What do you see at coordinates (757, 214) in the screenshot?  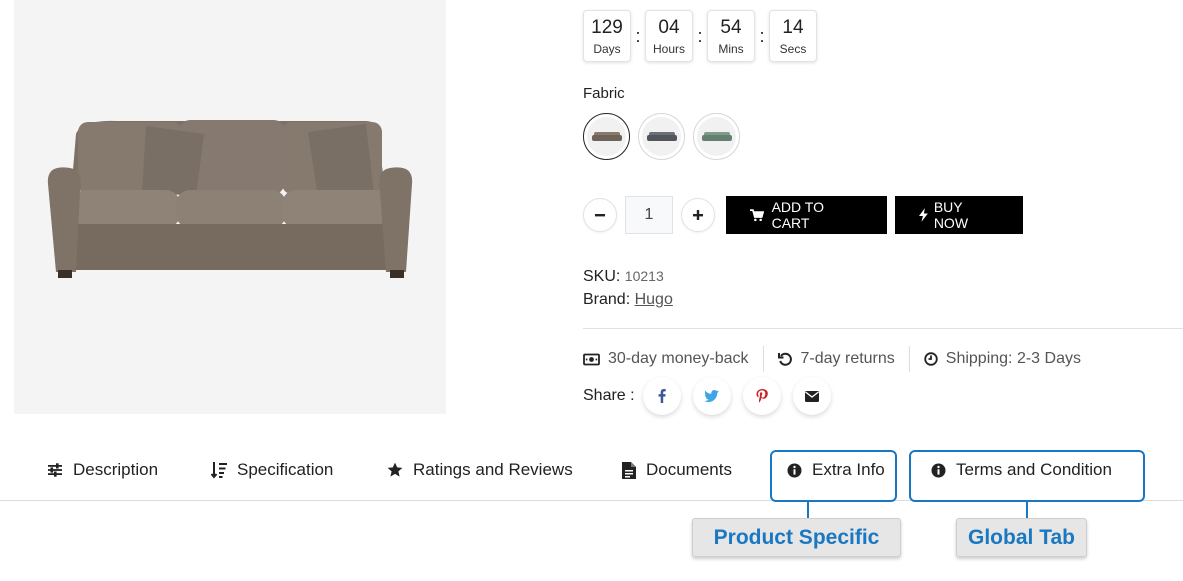 I see `cart-icon` at bounding box center [757, 214].